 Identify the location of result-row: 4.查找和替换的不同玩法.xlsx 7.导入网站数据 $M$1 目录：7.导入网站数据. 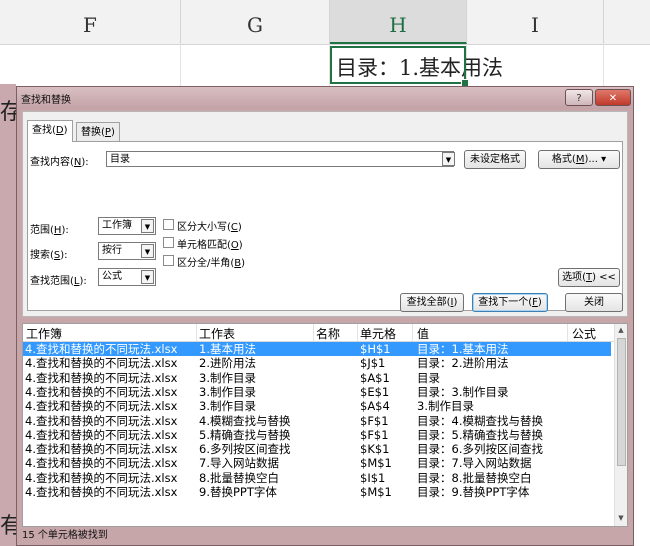
(317, 463).